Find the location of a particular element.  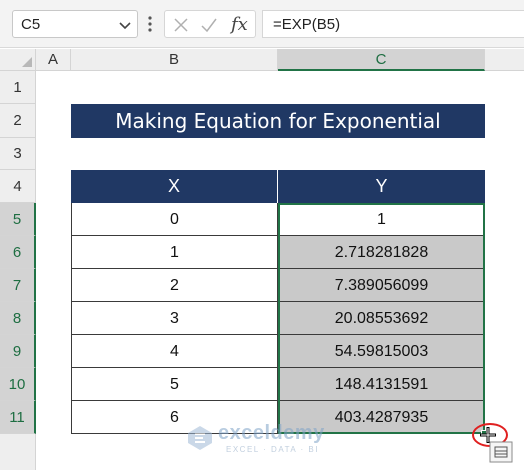

cell-y: 7.389056099 is located at coordinates (381, 285).